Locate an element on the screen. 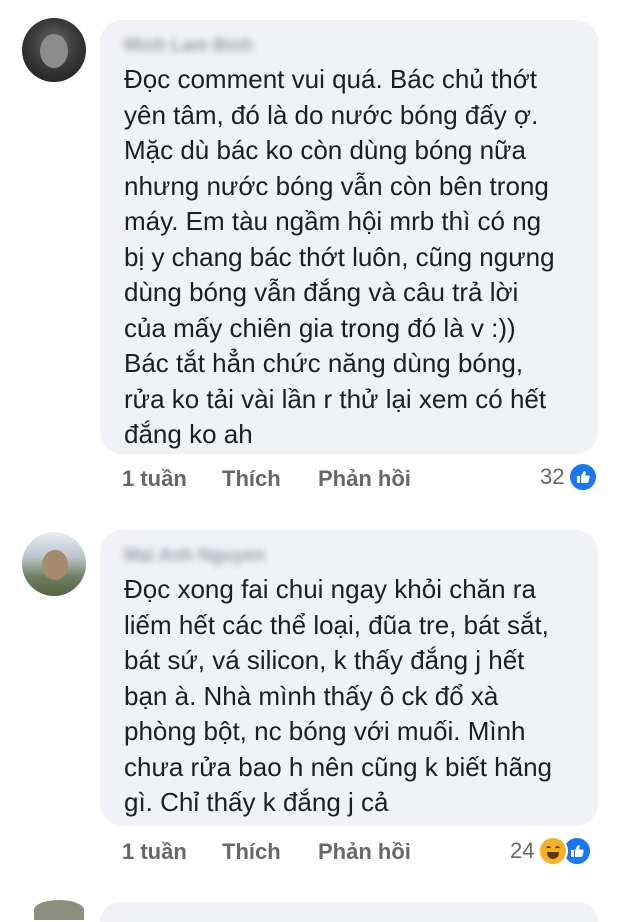  reaction-summary: 32 is located at coordinates (569, 477).